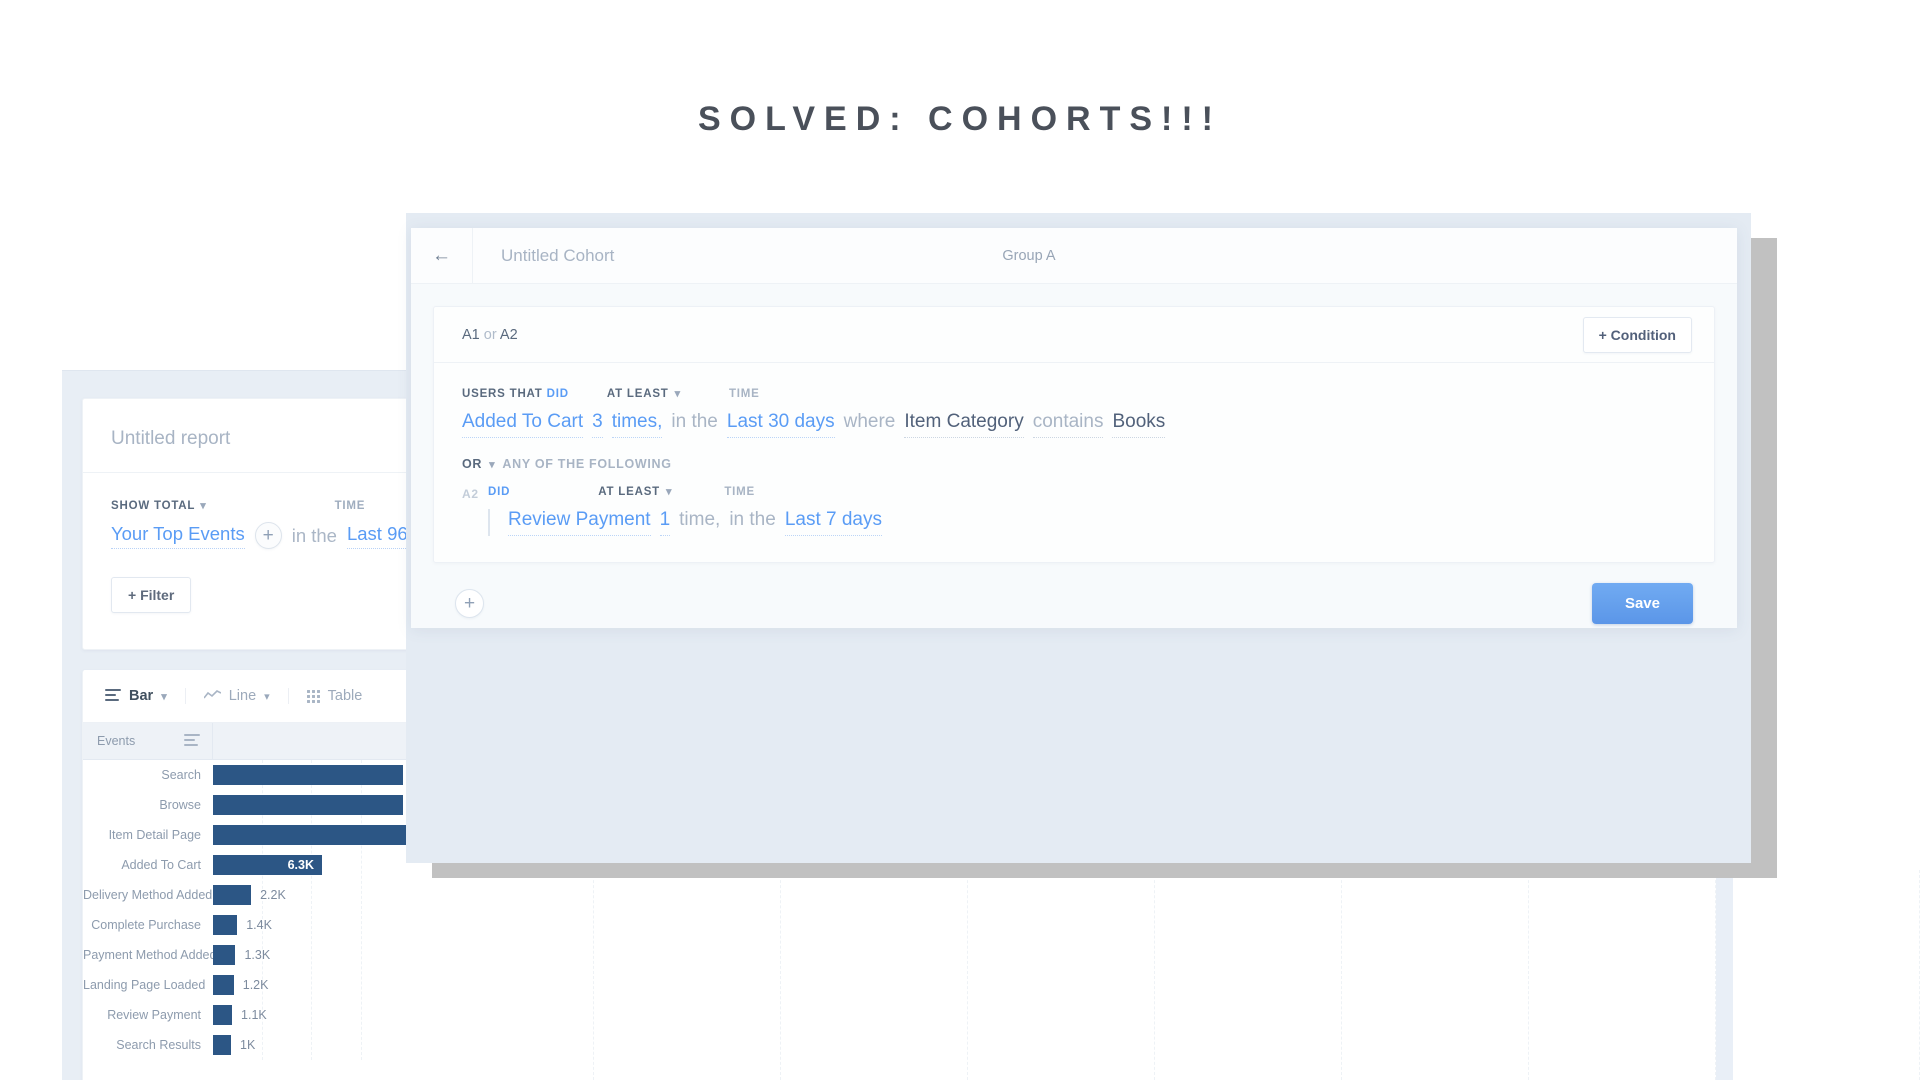  Describe the element at coordinates (154, 835) in the screenshot. I see `bar-label: Item Detail Page` at that location.